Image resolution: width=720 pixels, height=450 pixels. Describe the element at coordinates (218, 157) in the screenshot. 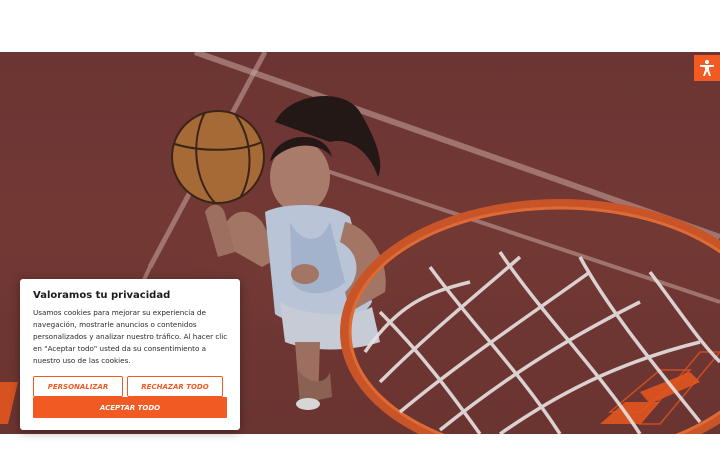

I see `basketball` at that location.